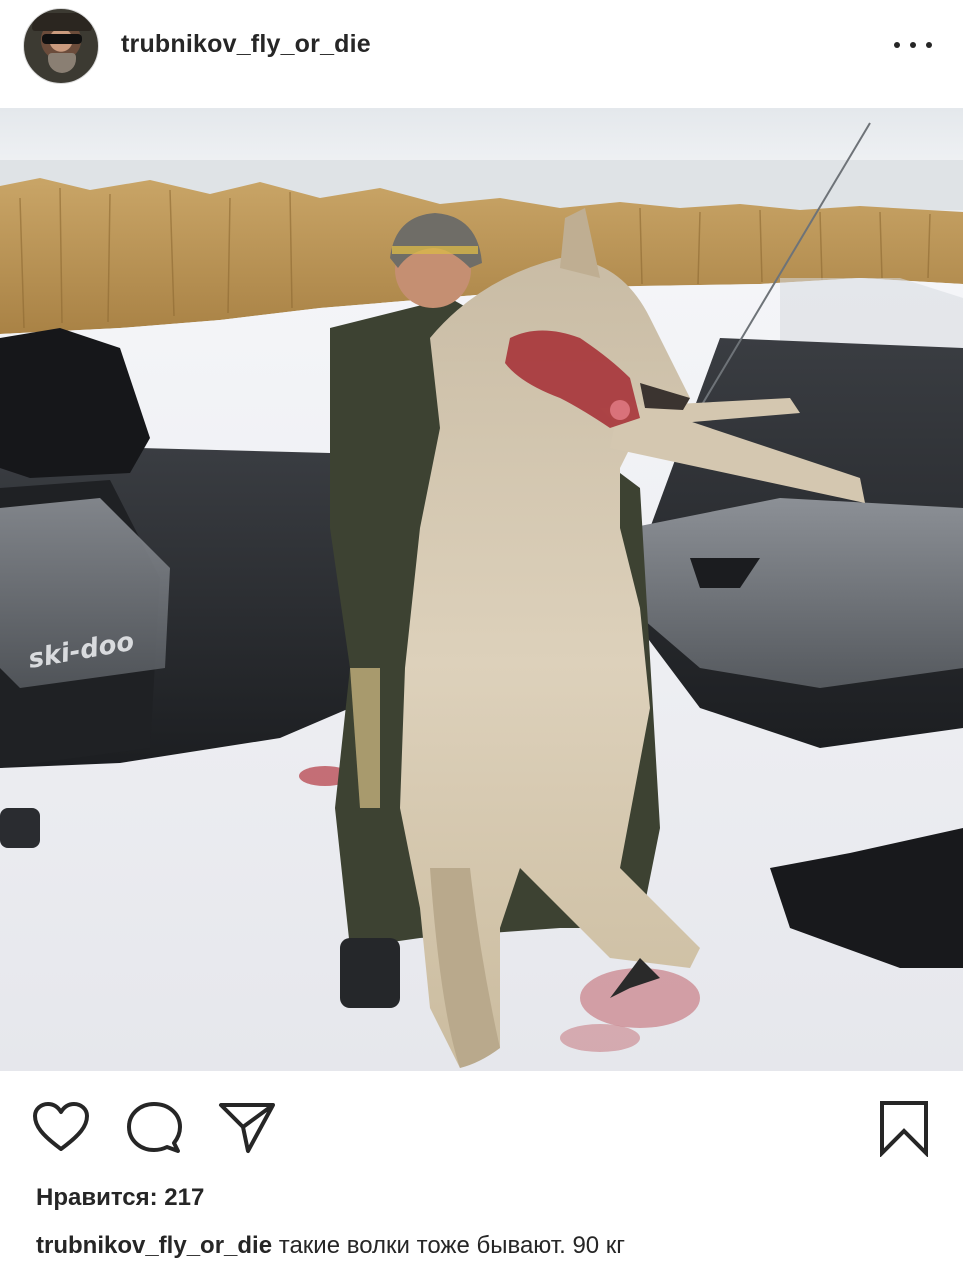  Describe the element at coordinates (481, 54) in the screenshot. I see `post-header: trubnikov_fly_or_die` at that location.